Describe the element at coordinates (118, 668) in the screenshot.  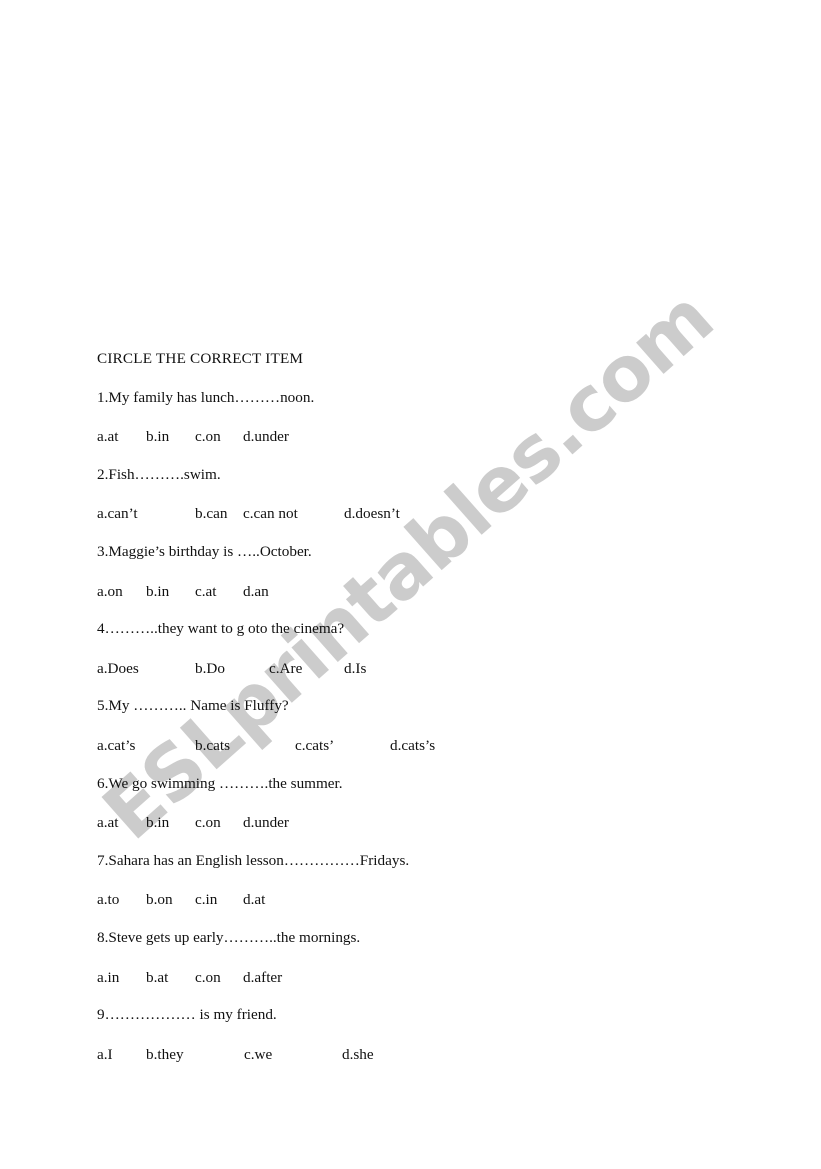
I see `answer-option: a.Does` at that location.